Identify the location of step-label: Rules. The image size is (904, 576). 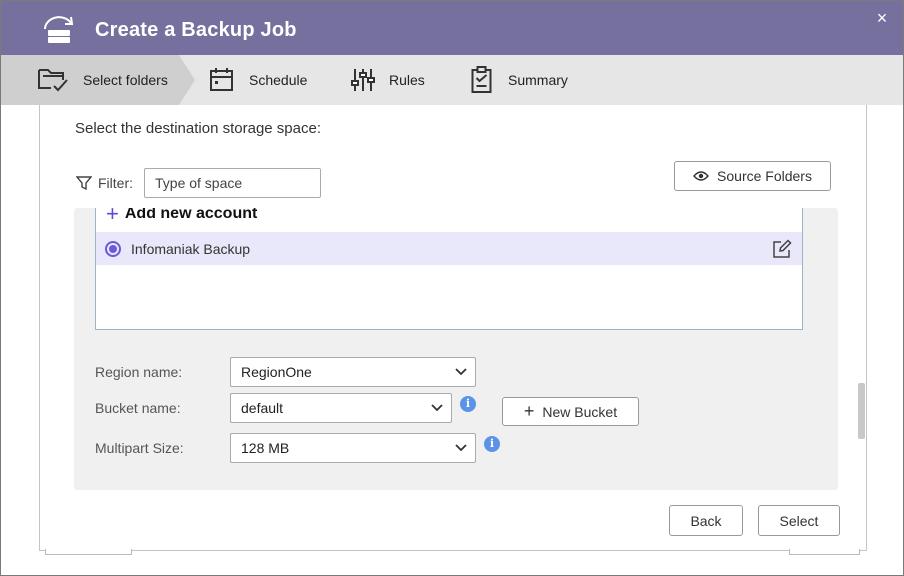
(407, 80).